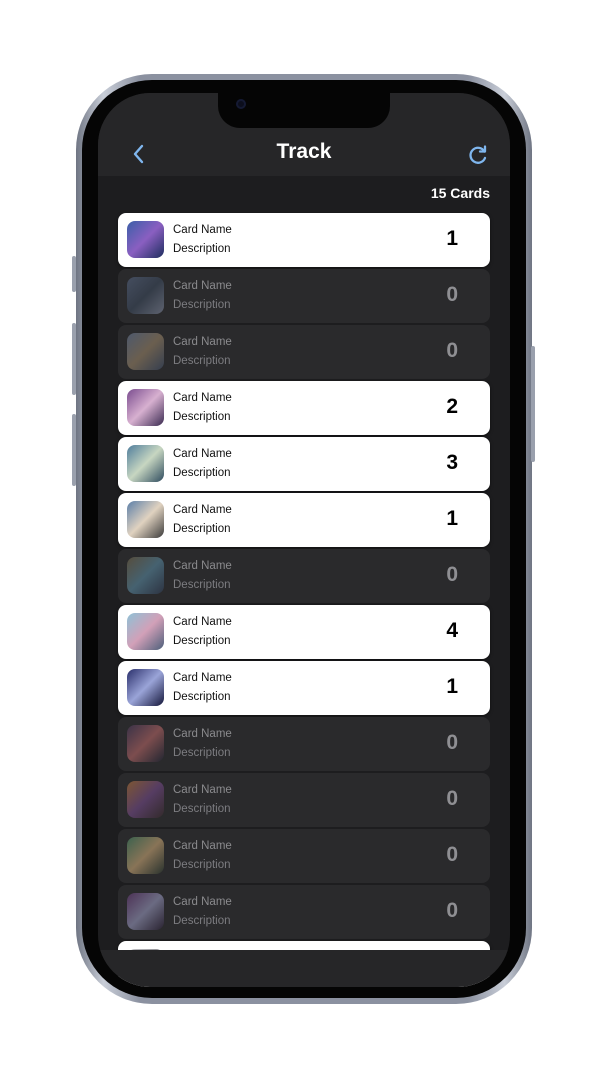 This screenshot has width=607, height=1079. I want to click on refresh-button, so click(478, 155).